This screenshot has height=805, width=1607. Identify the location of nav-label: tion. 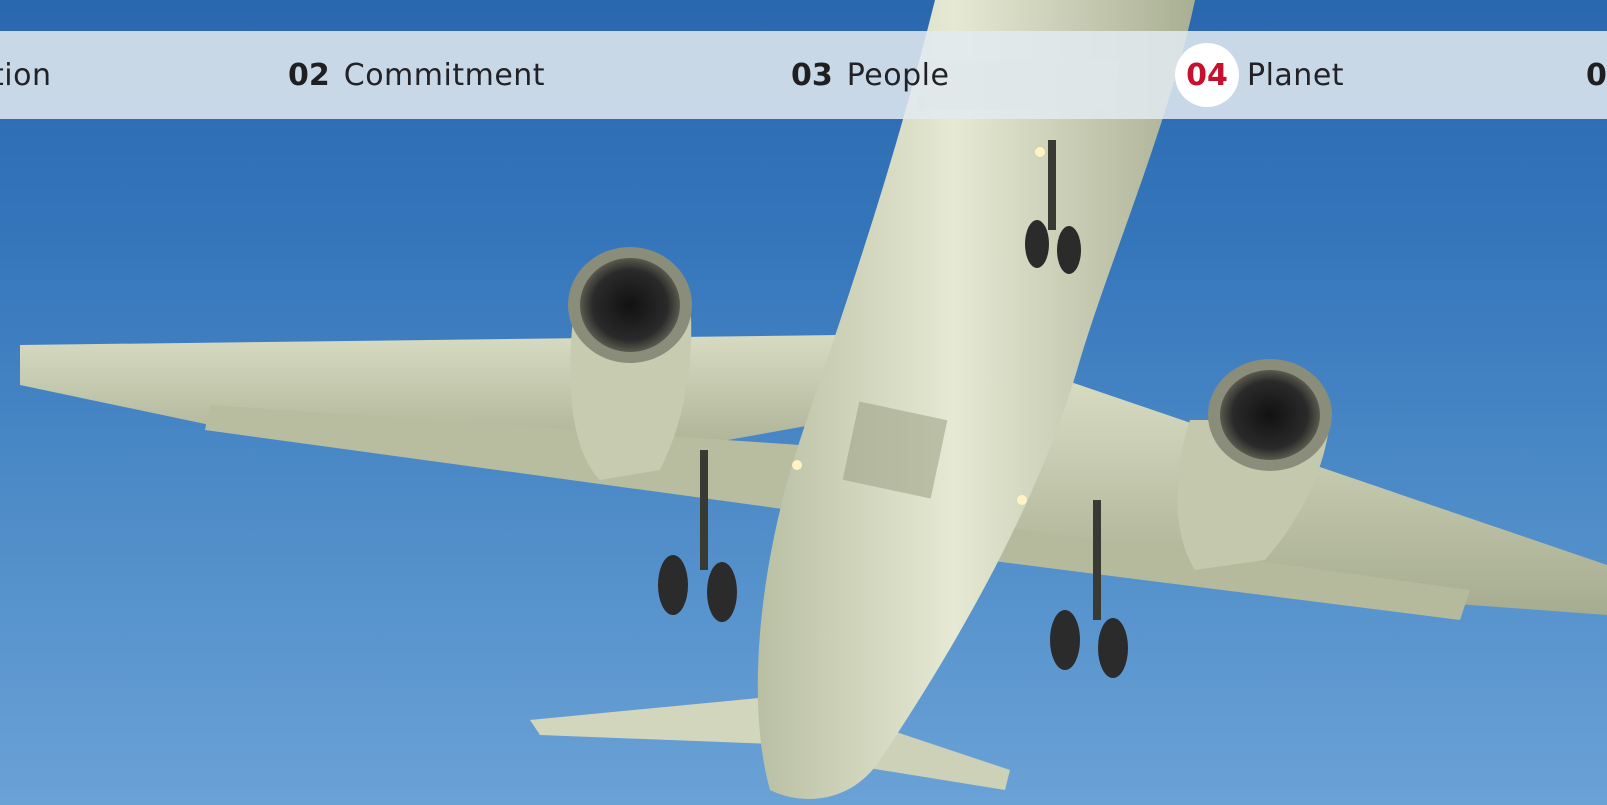
(26, 75).